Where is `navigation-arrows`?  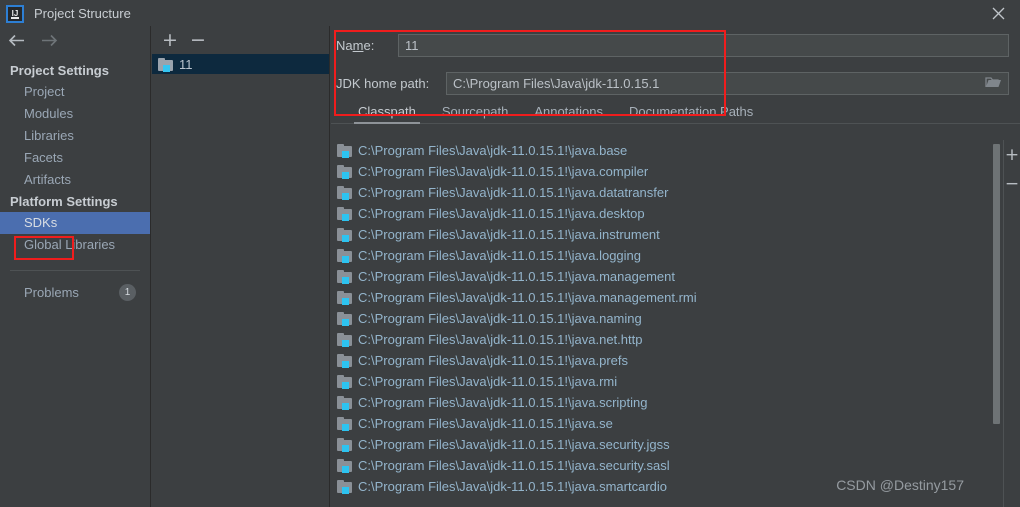
navigation-arrows is located at coordinates (75, 40).